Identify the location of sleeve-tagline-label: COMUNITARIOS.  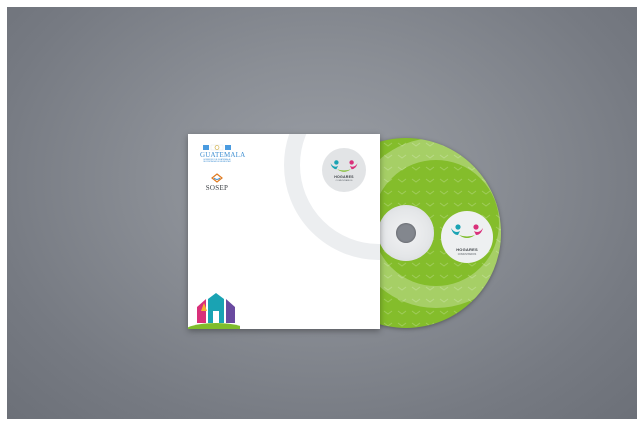
(344, 181).